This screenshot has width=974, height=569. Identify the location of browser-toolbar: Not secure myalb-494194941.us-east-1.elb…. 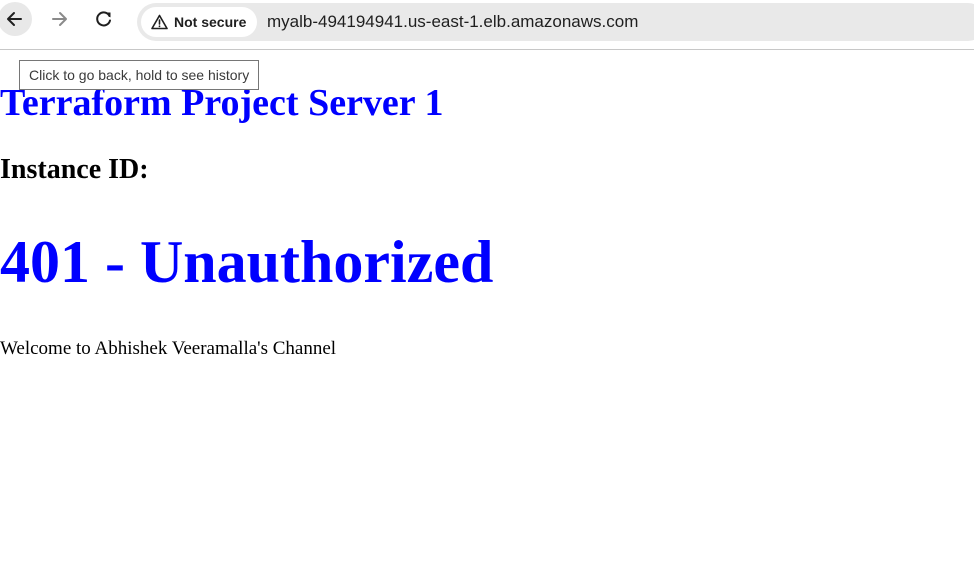
(487, 25).